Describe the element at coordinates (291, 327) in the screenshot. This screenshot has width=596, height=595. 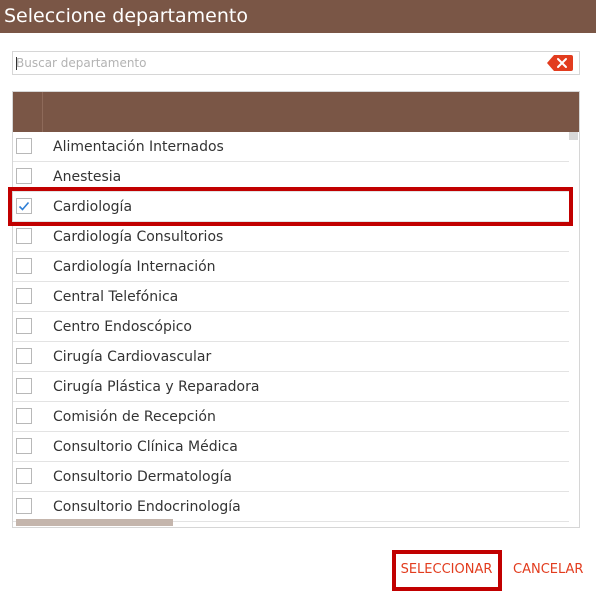
I see `list-item: Centro Endoscópico` at that location.